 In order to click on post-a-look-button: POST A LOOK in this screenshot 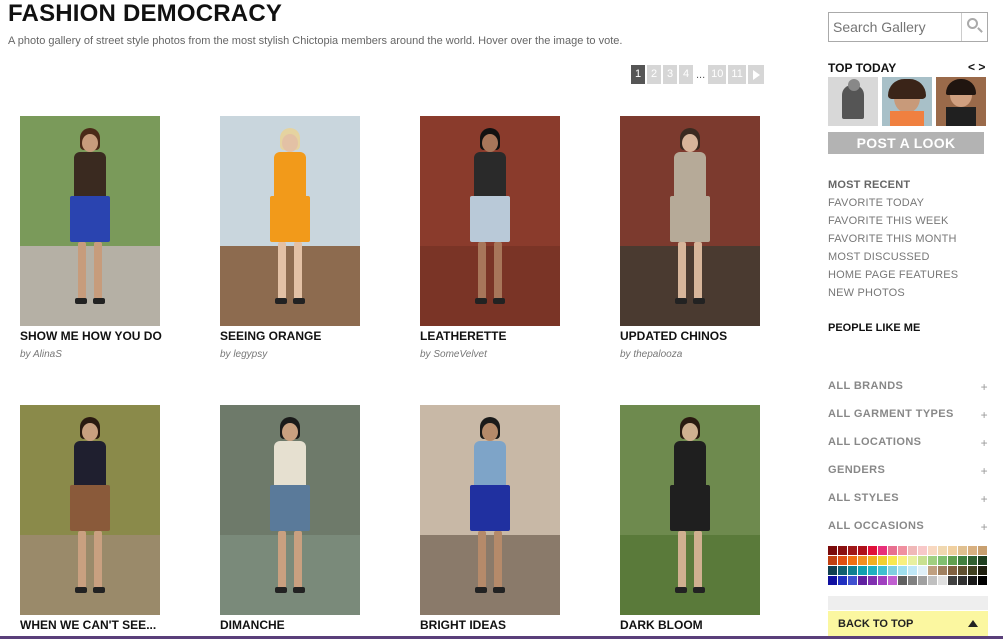, I will do `click(906, 143)`.